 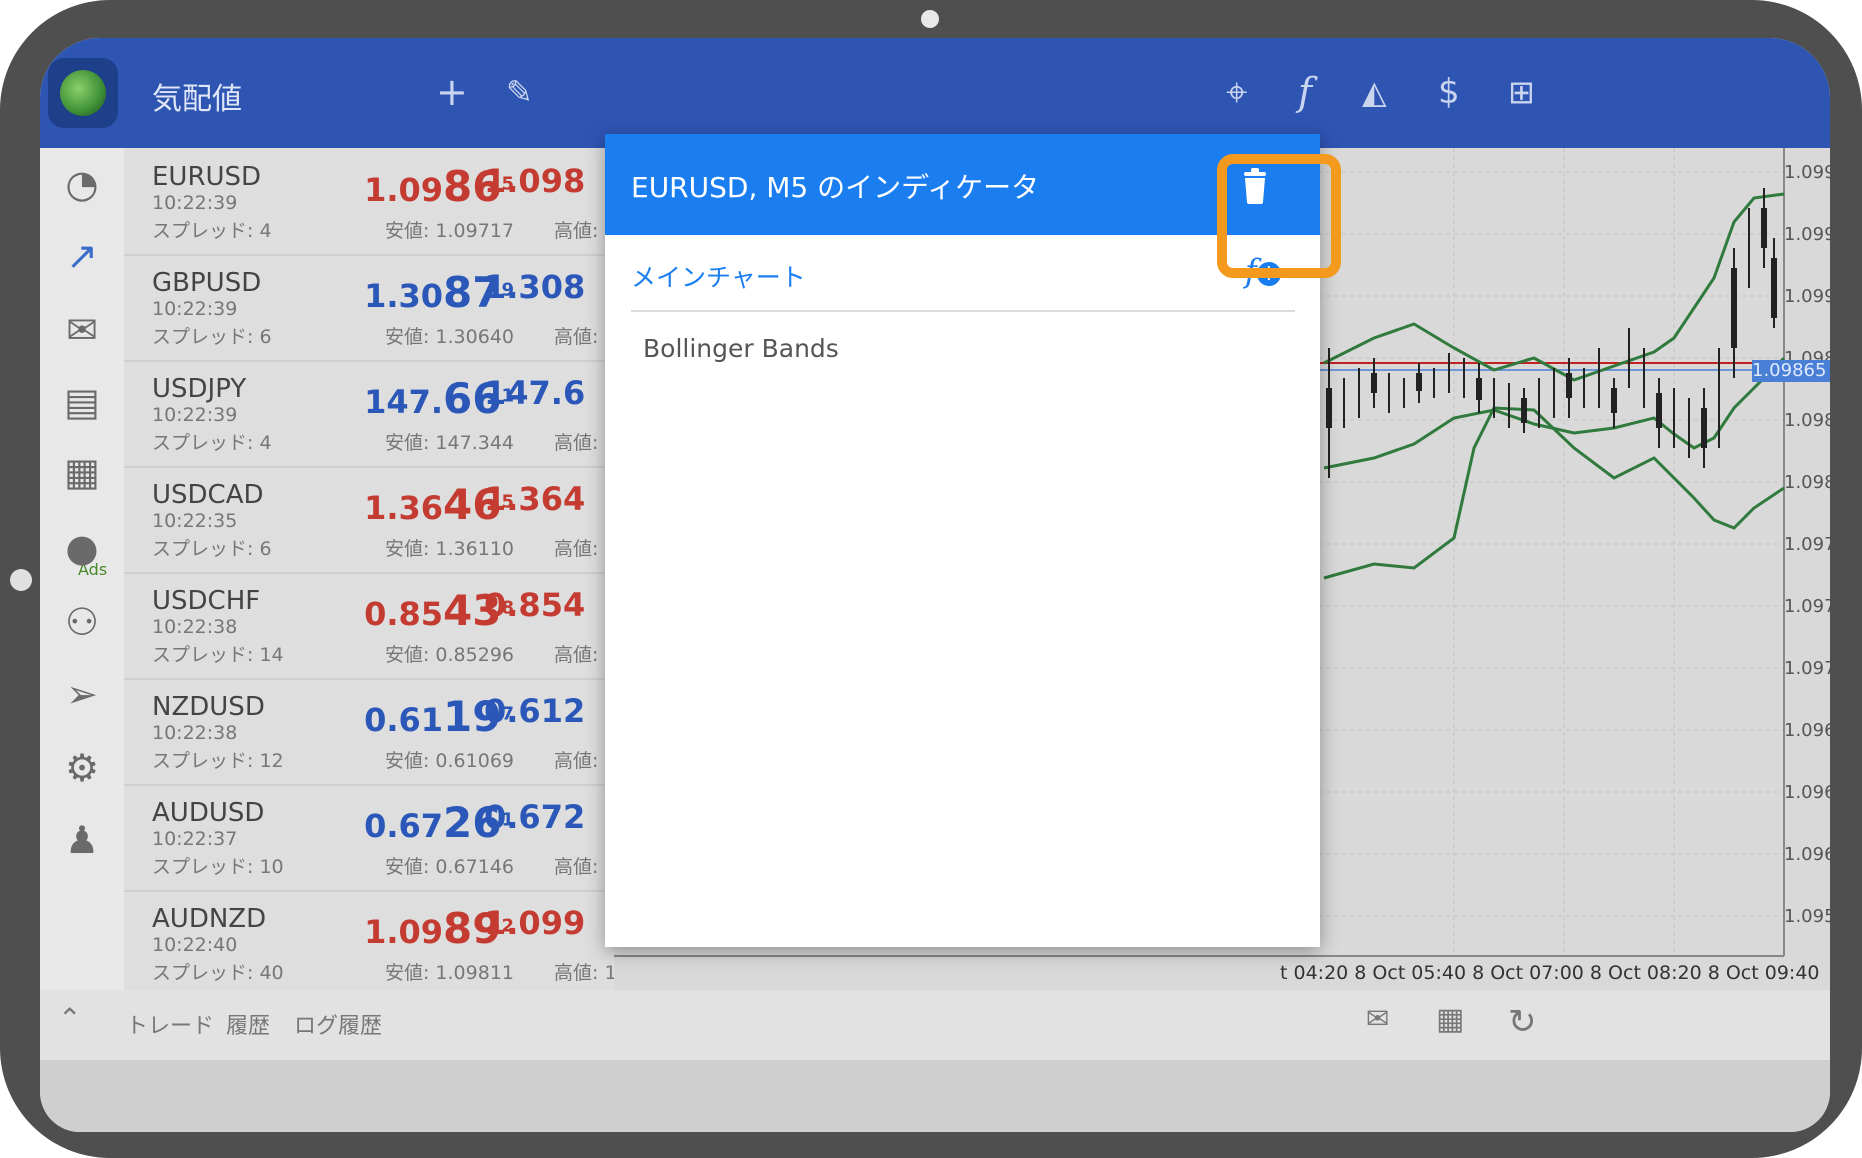 What do you see at coordinates (519, 92) in the screenshot?
I see `pencil-icon: ✎` at bounding box center [519, 92].